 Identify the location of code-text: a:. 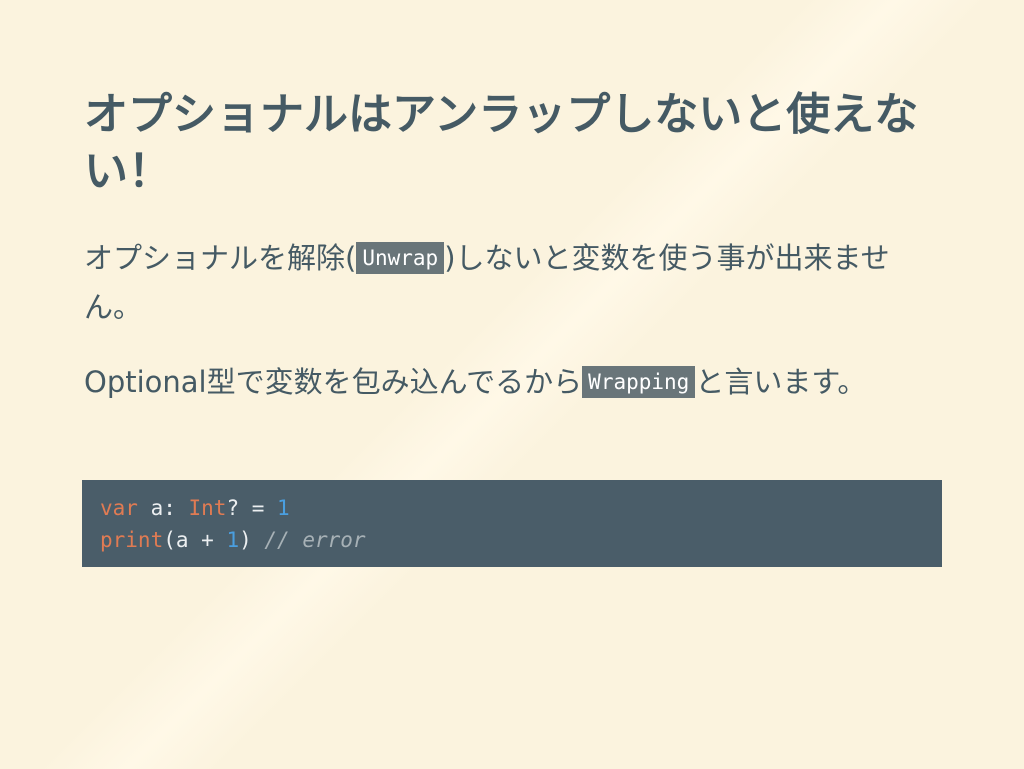
(163, 508).